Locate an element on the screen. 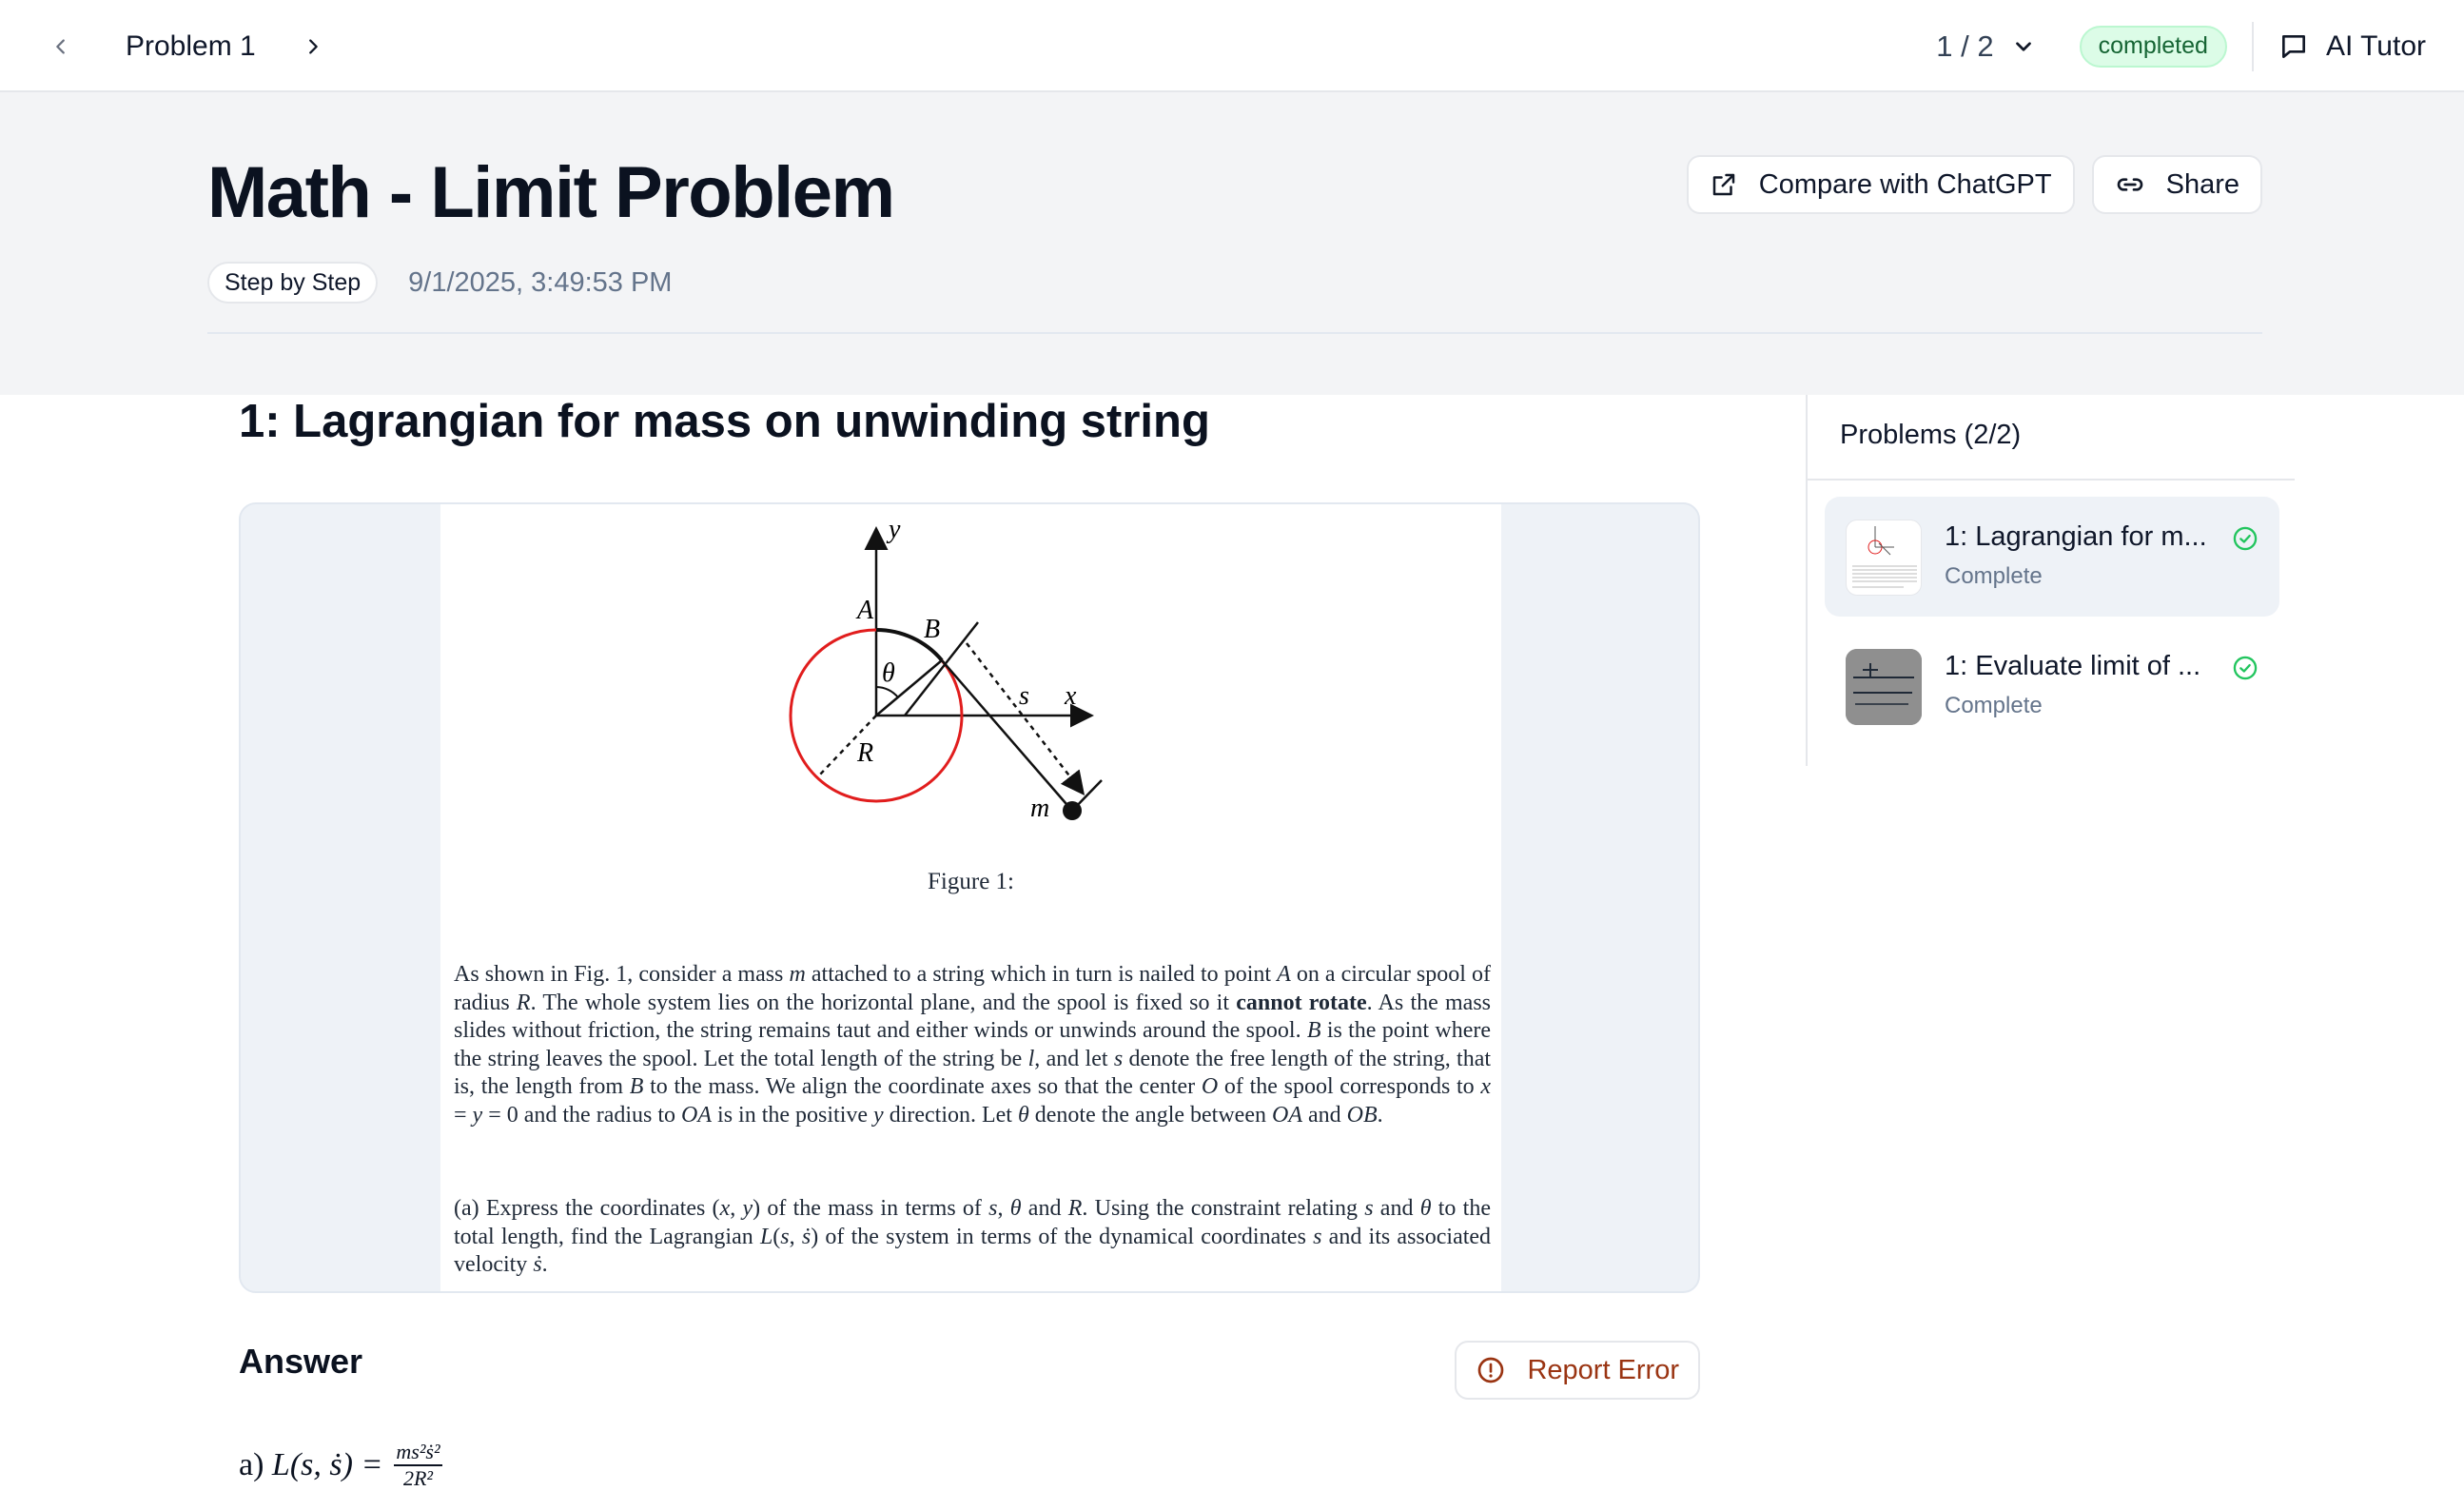  mode-pill: Step by Step is located at coordinates (293, 283).